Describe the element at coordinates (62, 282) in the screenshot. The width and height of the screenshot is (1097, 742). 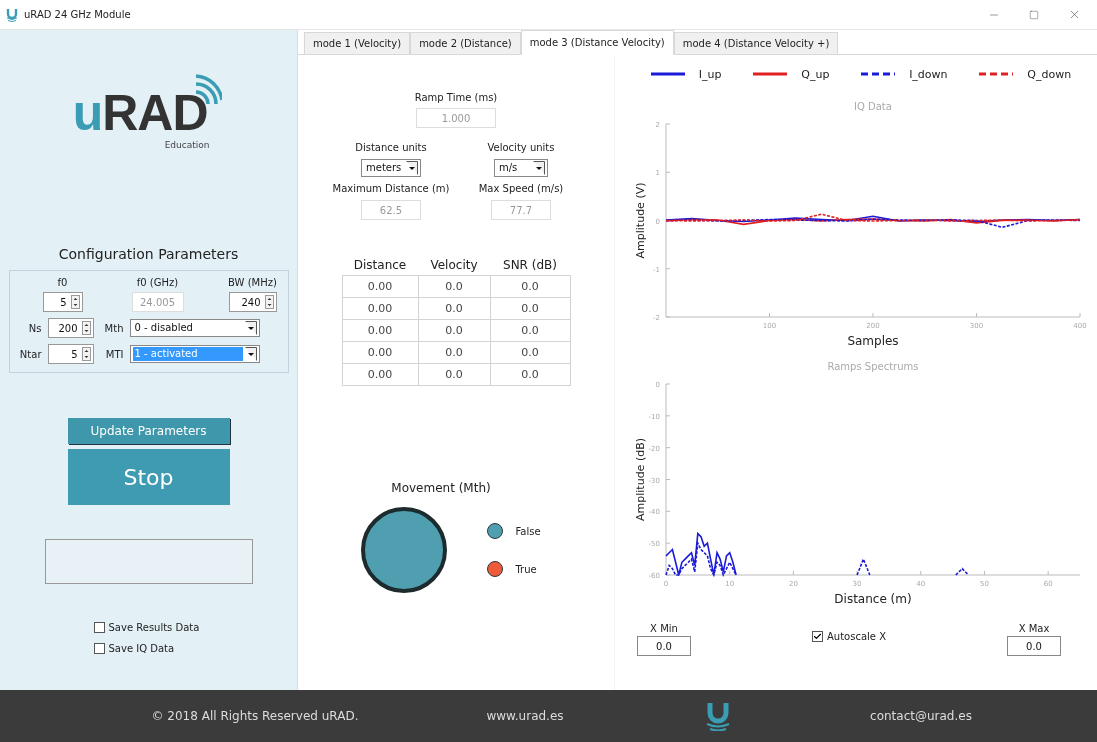
I see `field-label: f0` at that location.